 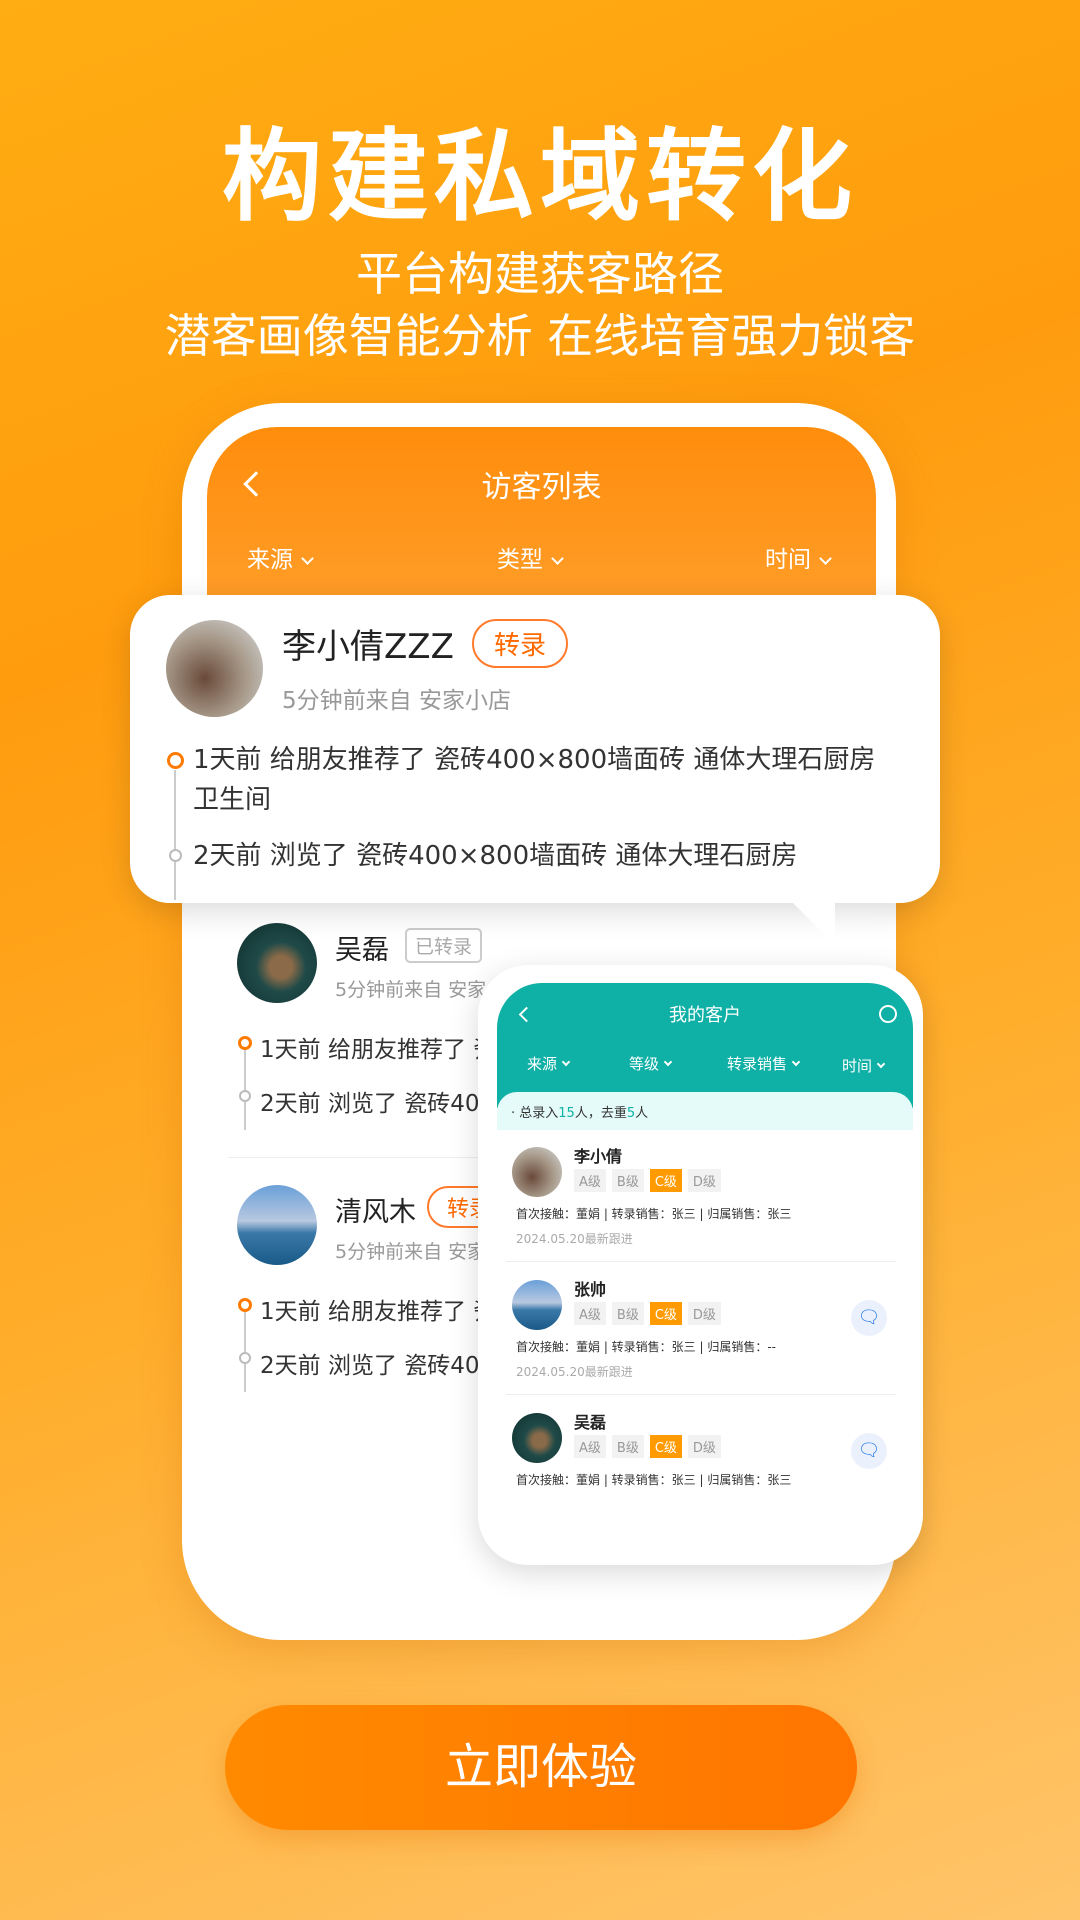 I want to click on visitor-source: 5分钟前来自 安家, so click(x=411, y=1252).